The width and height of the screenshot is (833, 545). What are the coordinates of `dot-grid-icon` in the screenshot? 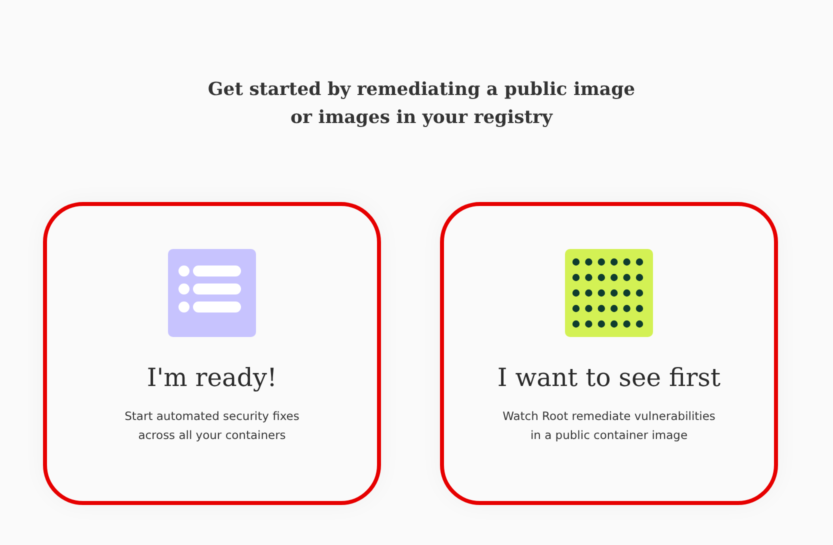 It's located at (609, 293).